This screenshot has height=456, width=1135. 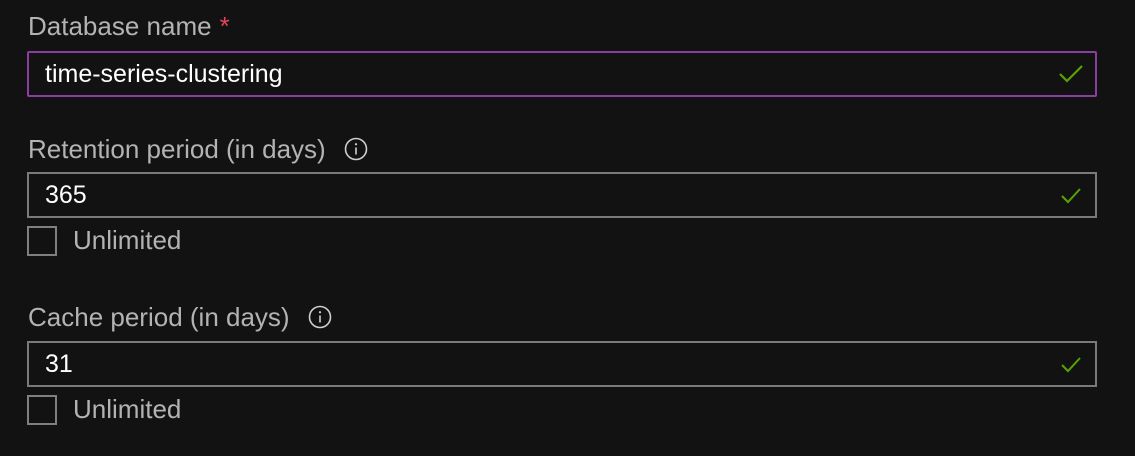 I want to click on cache-unlimited-label: Unlimited, so click(x=127, y=409).